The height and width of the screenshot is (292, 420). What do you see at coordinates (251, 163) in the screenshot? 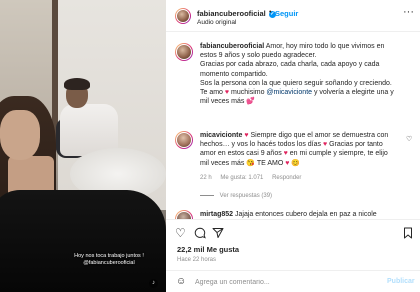
I see `kiss-emoji-icon: 😘` at bounding box center [251, 163].